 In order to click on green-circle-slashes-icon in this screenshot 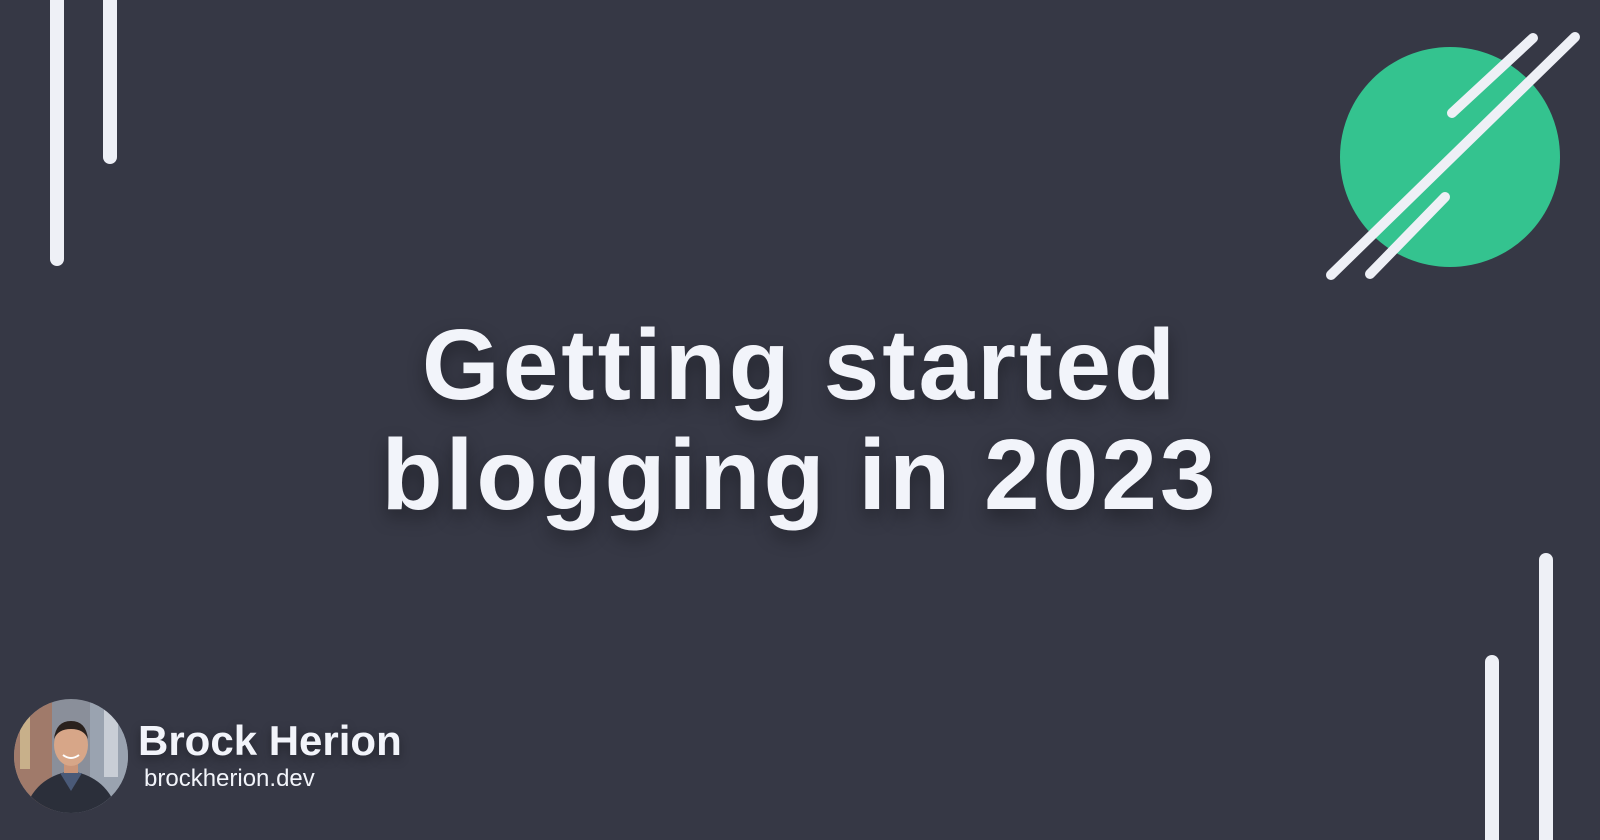, I will do `click(1453, 156)`.